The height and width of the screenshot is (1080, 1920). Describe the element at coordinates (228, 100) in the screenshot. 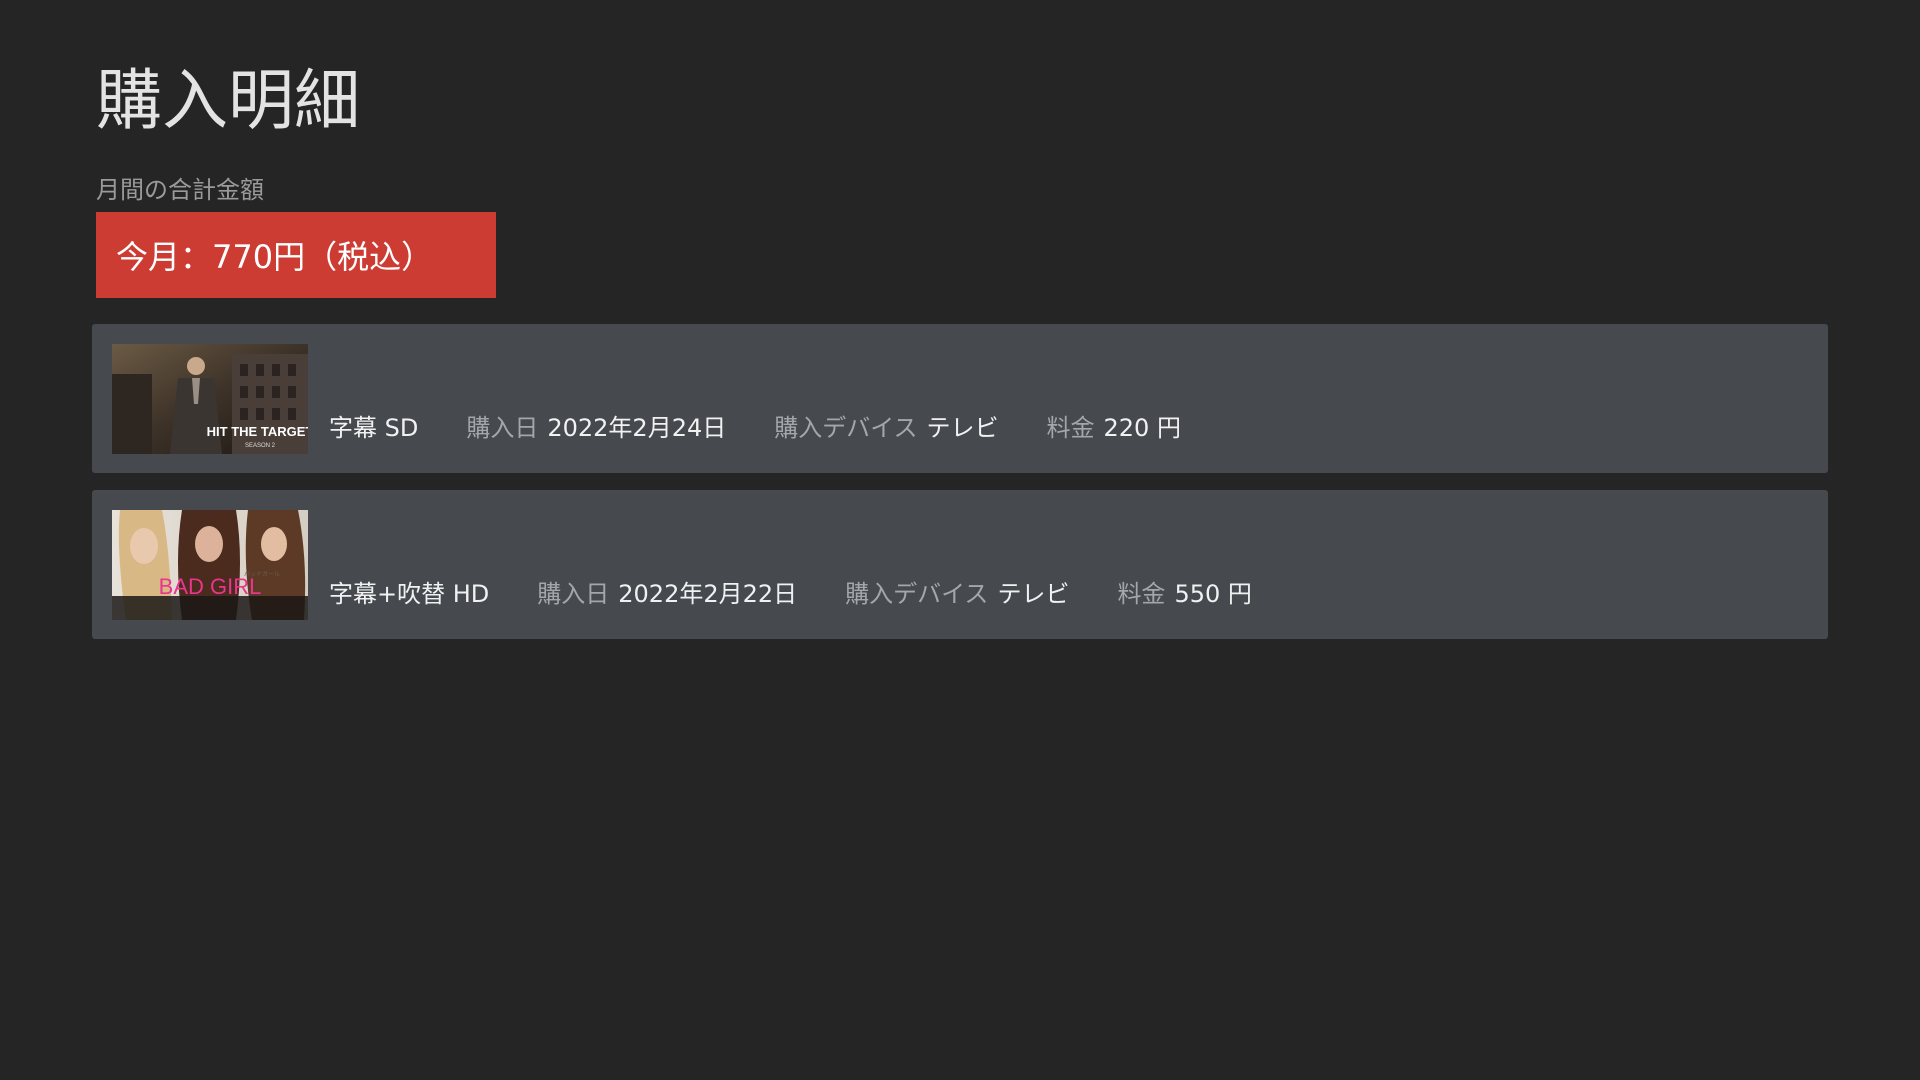

I see `page-title: 購入明細` at that location.